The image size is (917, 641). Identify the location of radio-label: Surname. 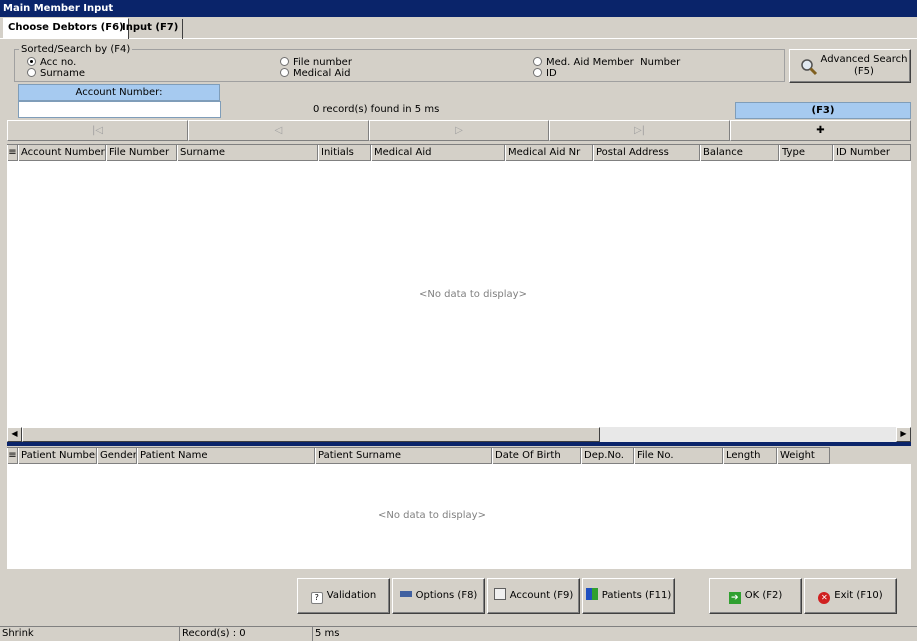
(62, 73).